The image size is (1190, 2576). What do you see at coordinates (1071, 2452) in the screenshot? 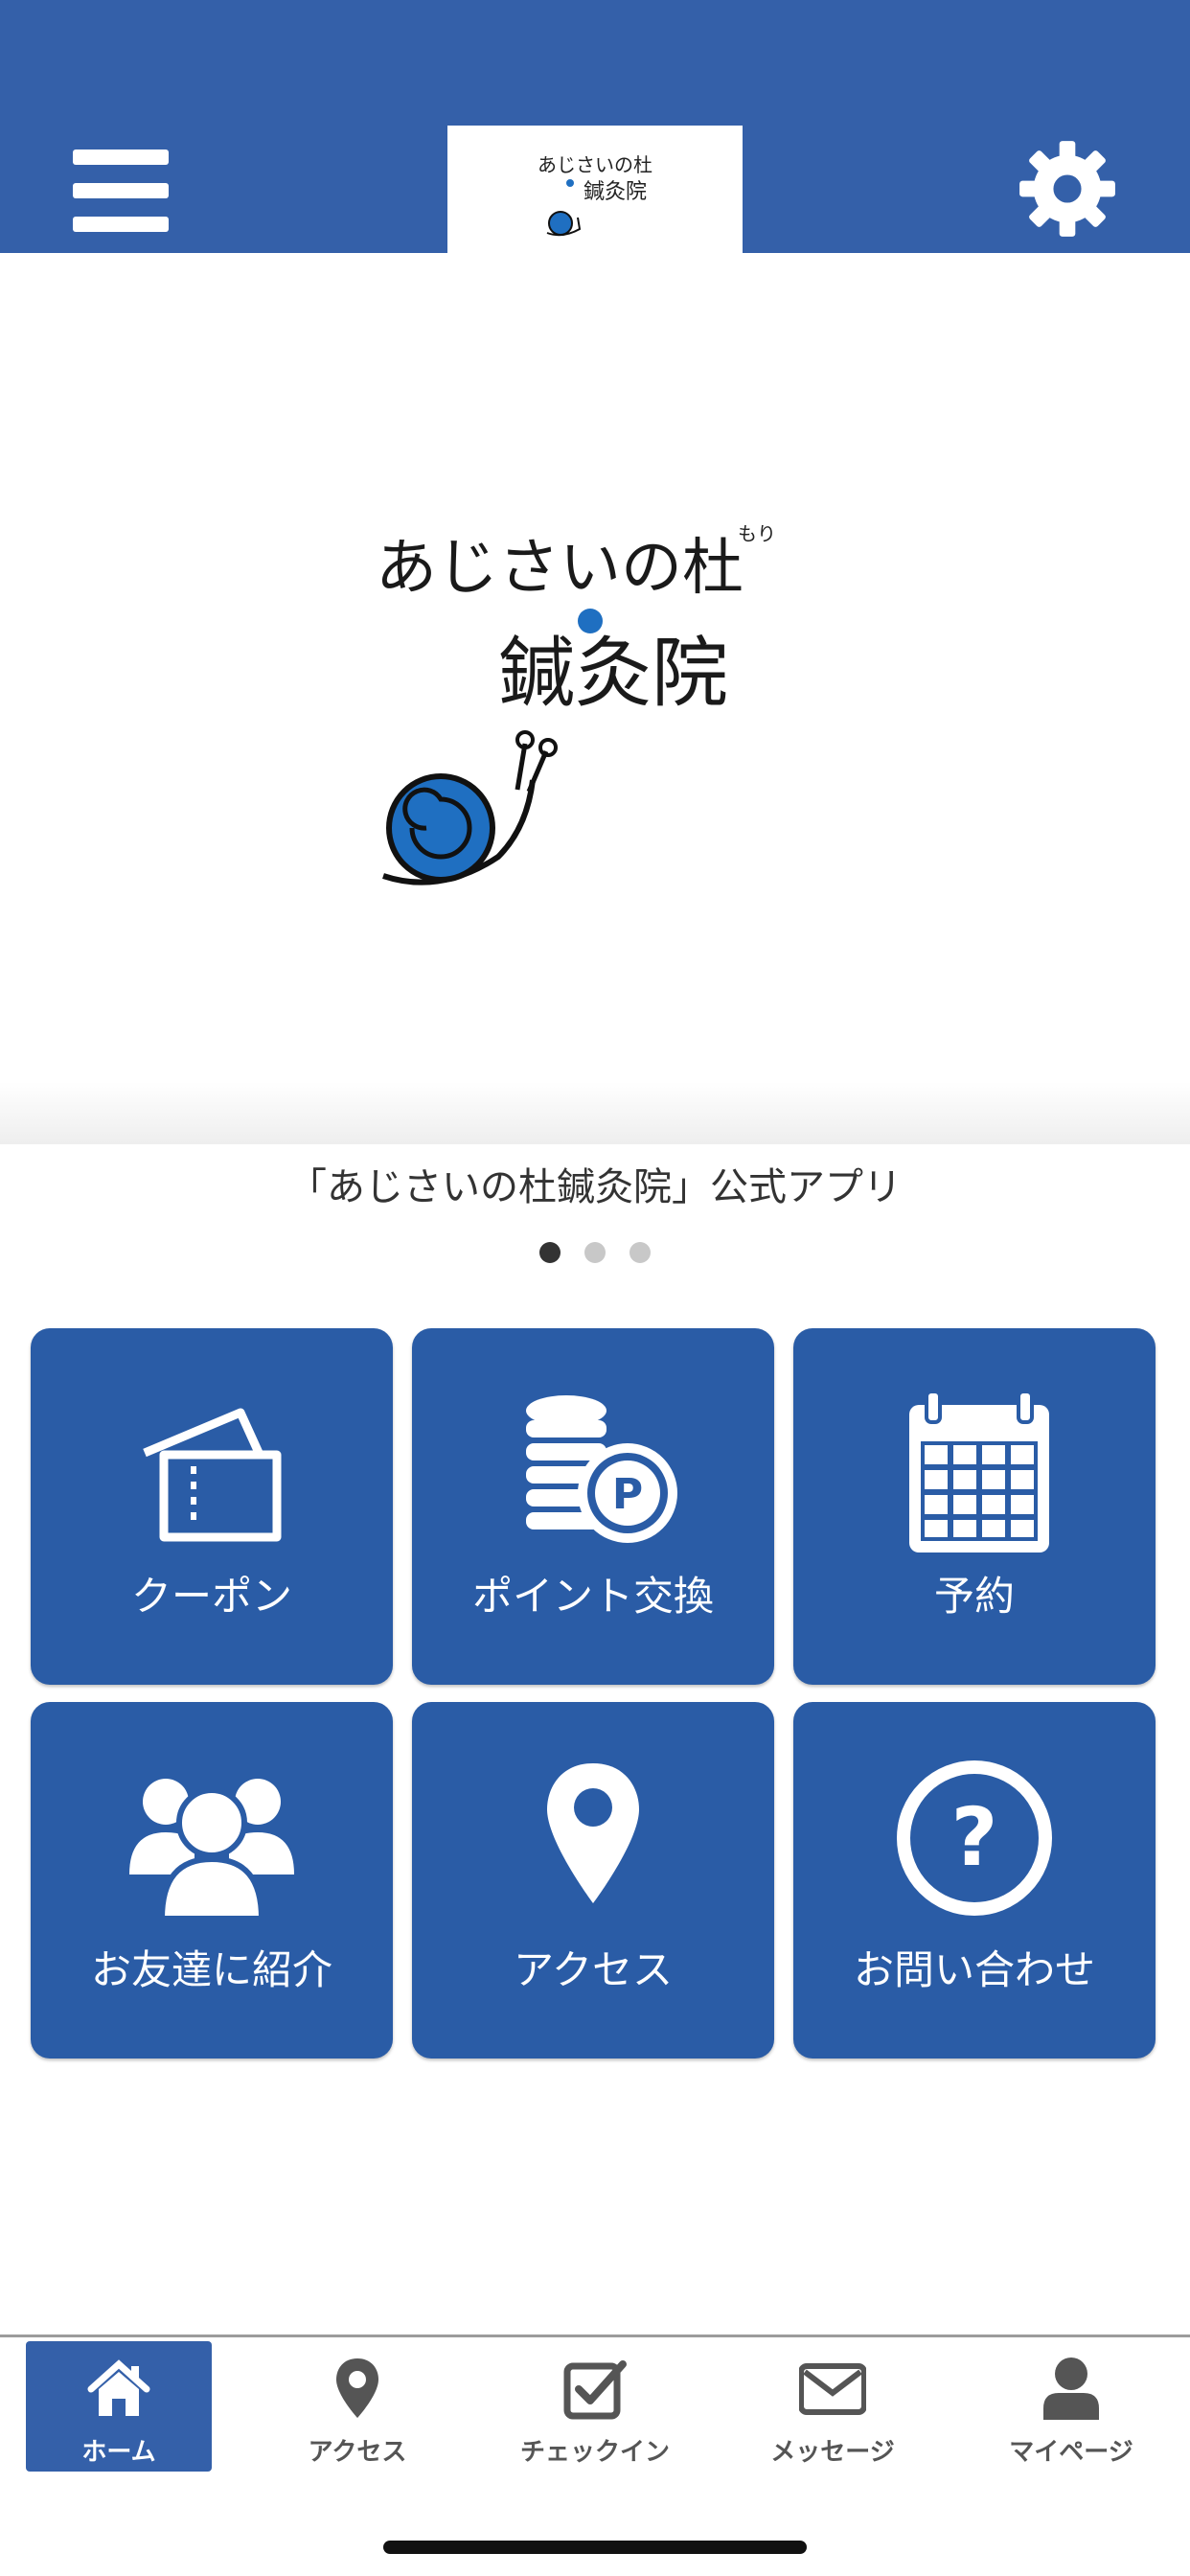
I see `tab-mypage-label: マイページ` at bounding box center [1071, 2452].